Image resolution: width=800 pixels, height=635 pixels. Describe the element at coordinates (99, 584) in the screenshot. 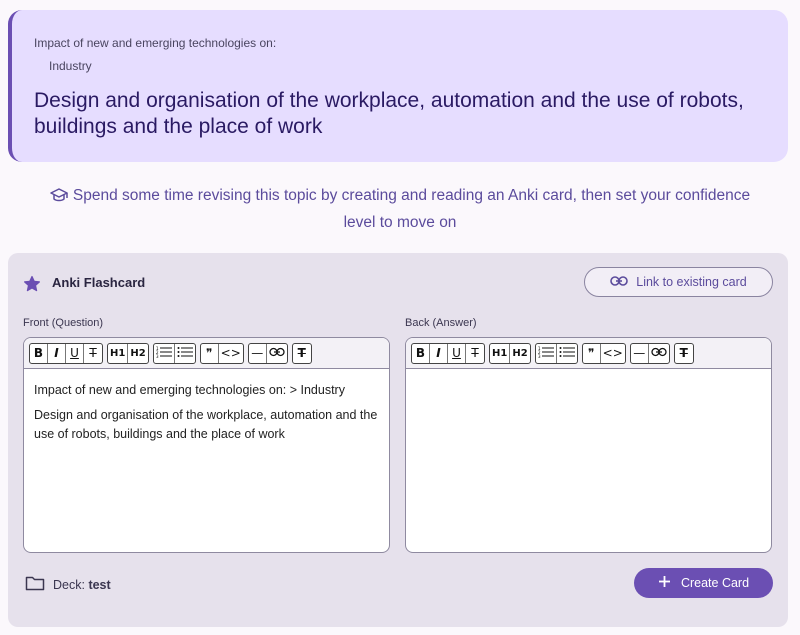

I see `deck-name: test` at that location.